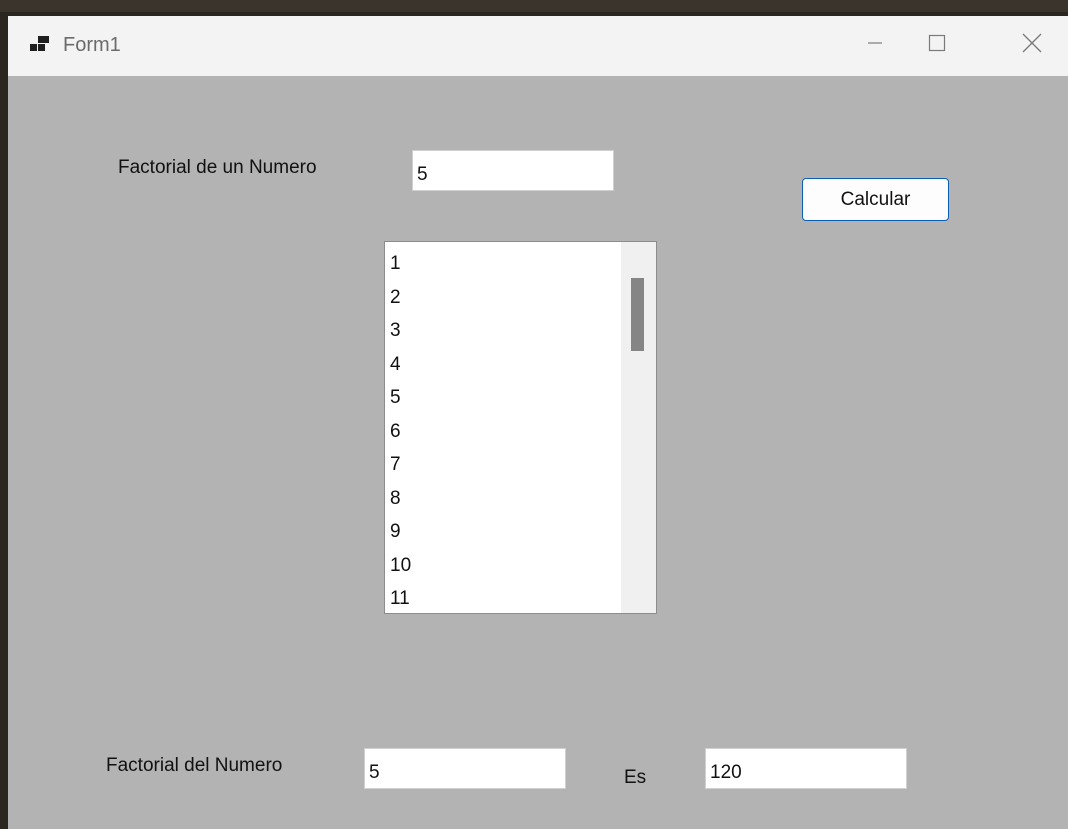 The image size is (1068, 829). I want to click on maximize-button, so click(937, 45).